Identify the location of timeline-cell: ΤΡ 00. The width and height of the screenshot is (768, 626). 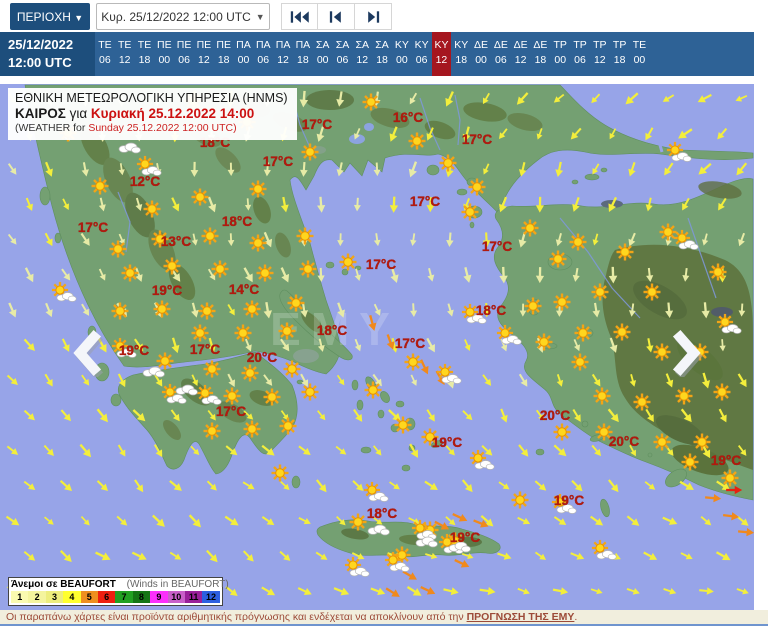
(560, 54).